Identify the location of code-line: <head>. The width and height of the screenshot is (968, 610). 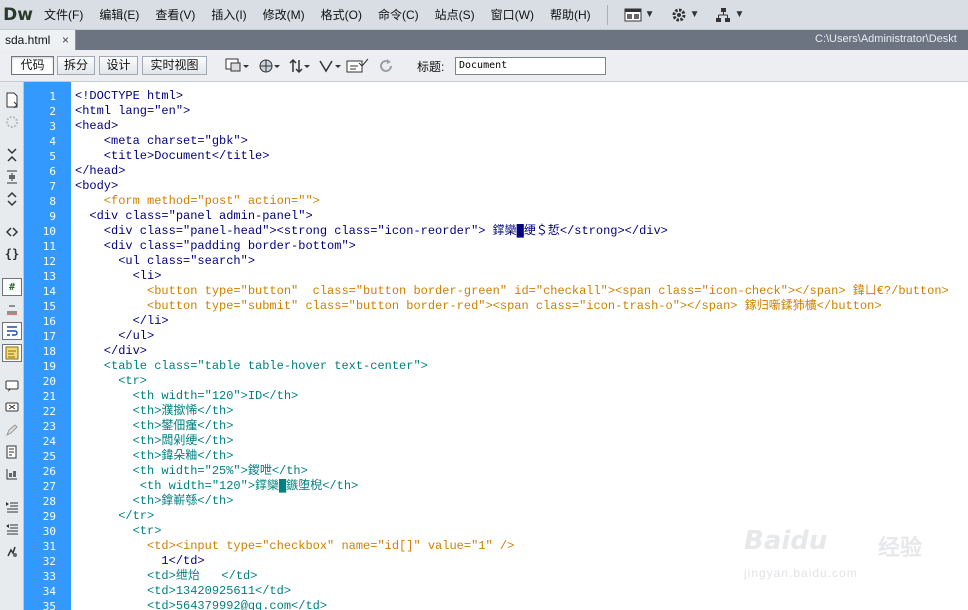
(519, 126).